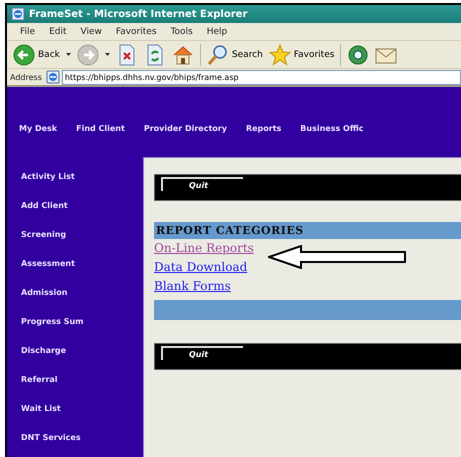  Describe the element at coordinates (82, 293) in the screenshot. I see `sidebar-link: Admission` at that location.